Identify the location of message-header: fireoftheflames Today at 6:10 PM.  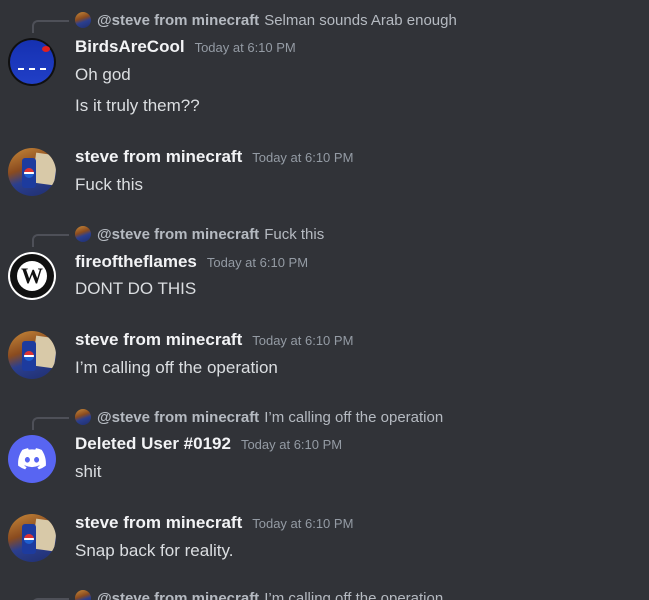
(191, 263).